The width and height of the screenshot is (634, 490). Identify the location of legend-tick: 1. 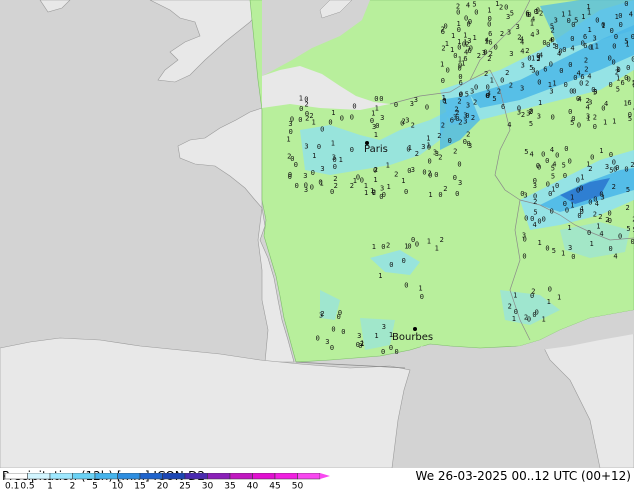
(50, 486).